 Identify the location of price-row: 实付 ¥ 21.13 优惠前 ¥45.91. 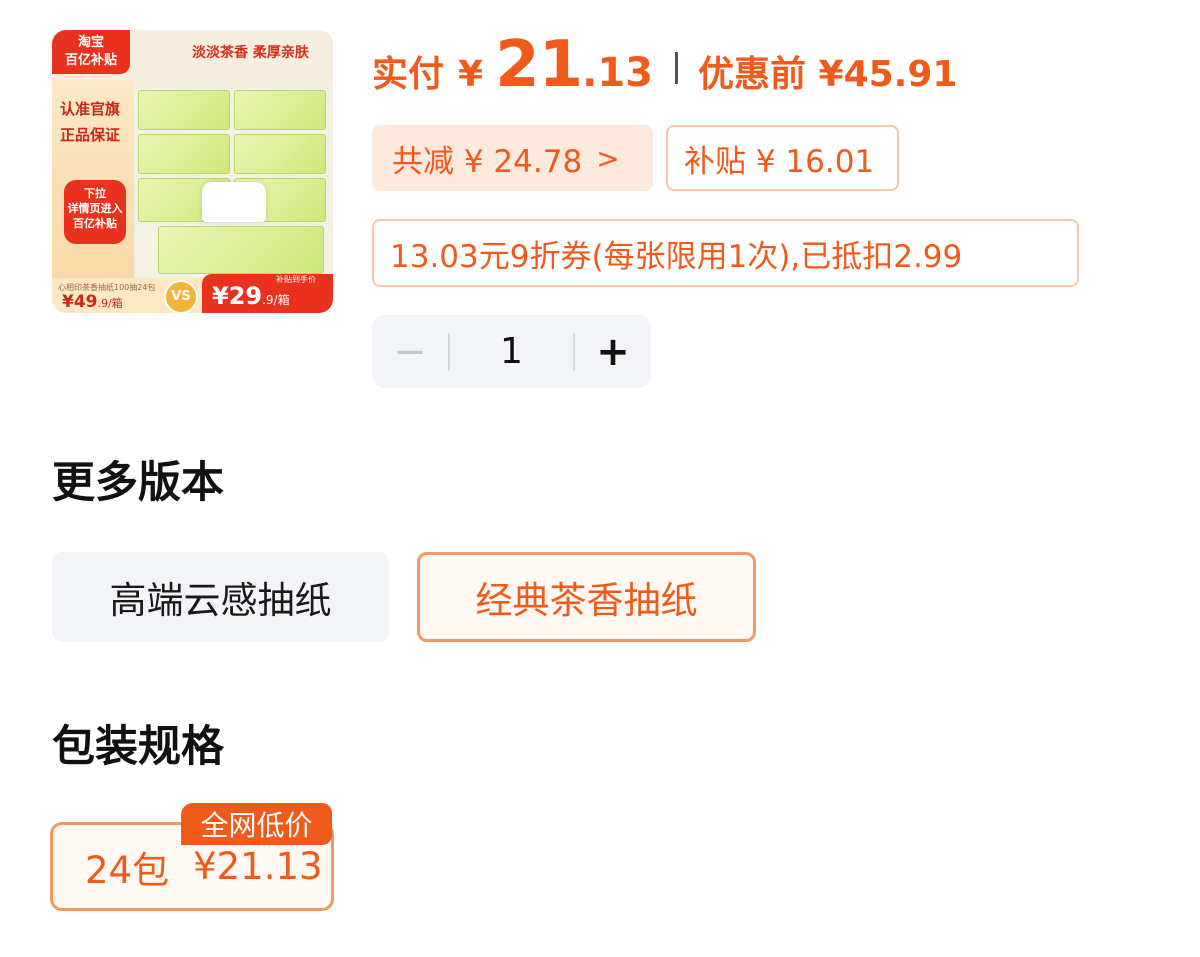
(664, 68).